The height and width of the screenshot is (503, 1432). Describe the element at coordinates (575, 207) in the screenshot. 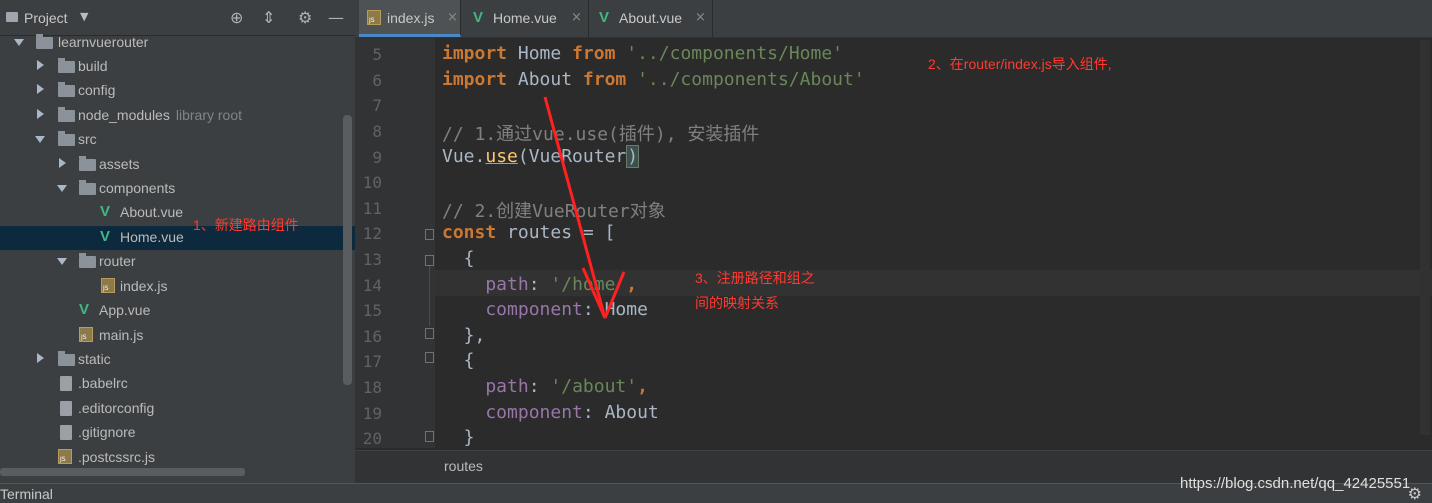

I see `arrow-shaft` at that location.